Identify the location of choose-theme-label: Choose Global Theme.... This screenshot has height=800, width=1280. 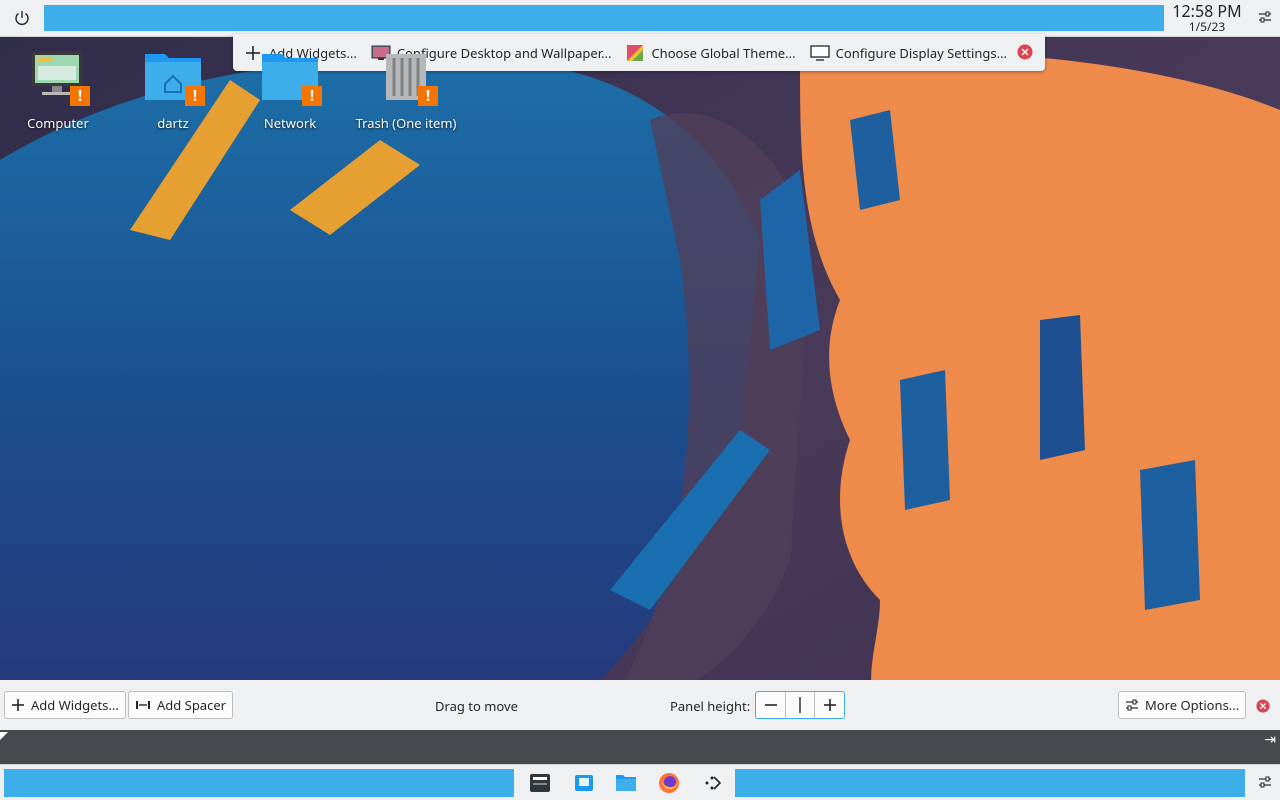
(723, 52).